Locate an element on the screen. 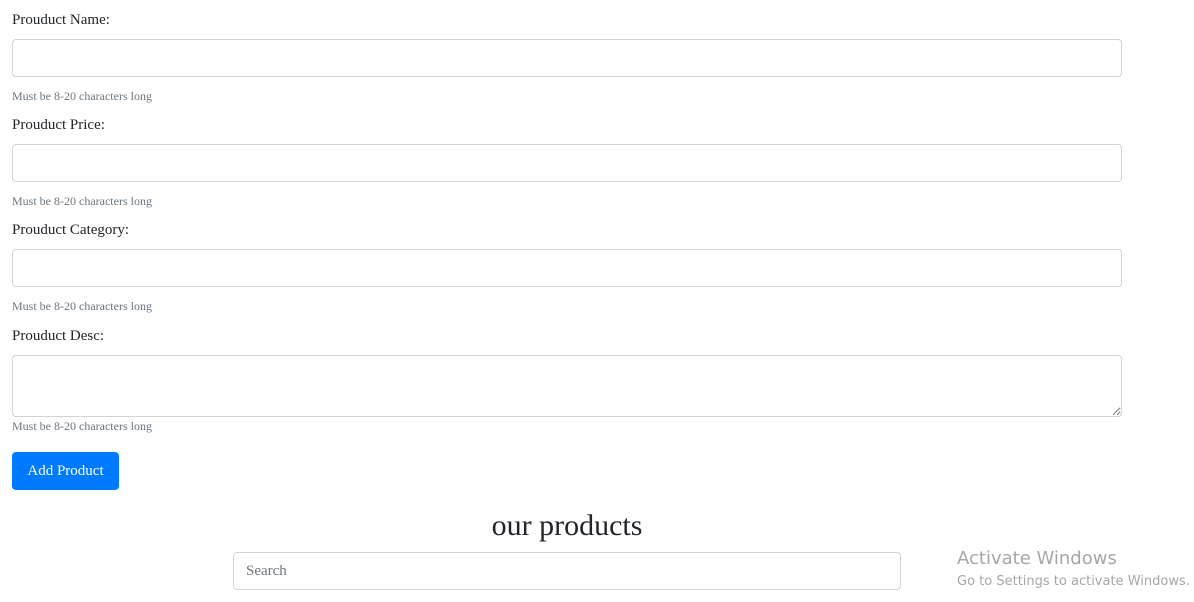  product-category-help: Must be 8-20 characters long is located at coordinates (82, 306).